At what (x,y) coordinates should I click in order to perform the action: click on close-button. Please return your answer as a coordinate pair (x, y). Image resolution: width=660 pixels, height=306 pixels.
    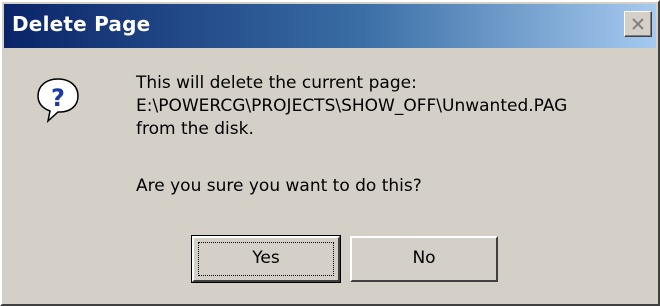
    Looking at the image, I should click on (638, 24).